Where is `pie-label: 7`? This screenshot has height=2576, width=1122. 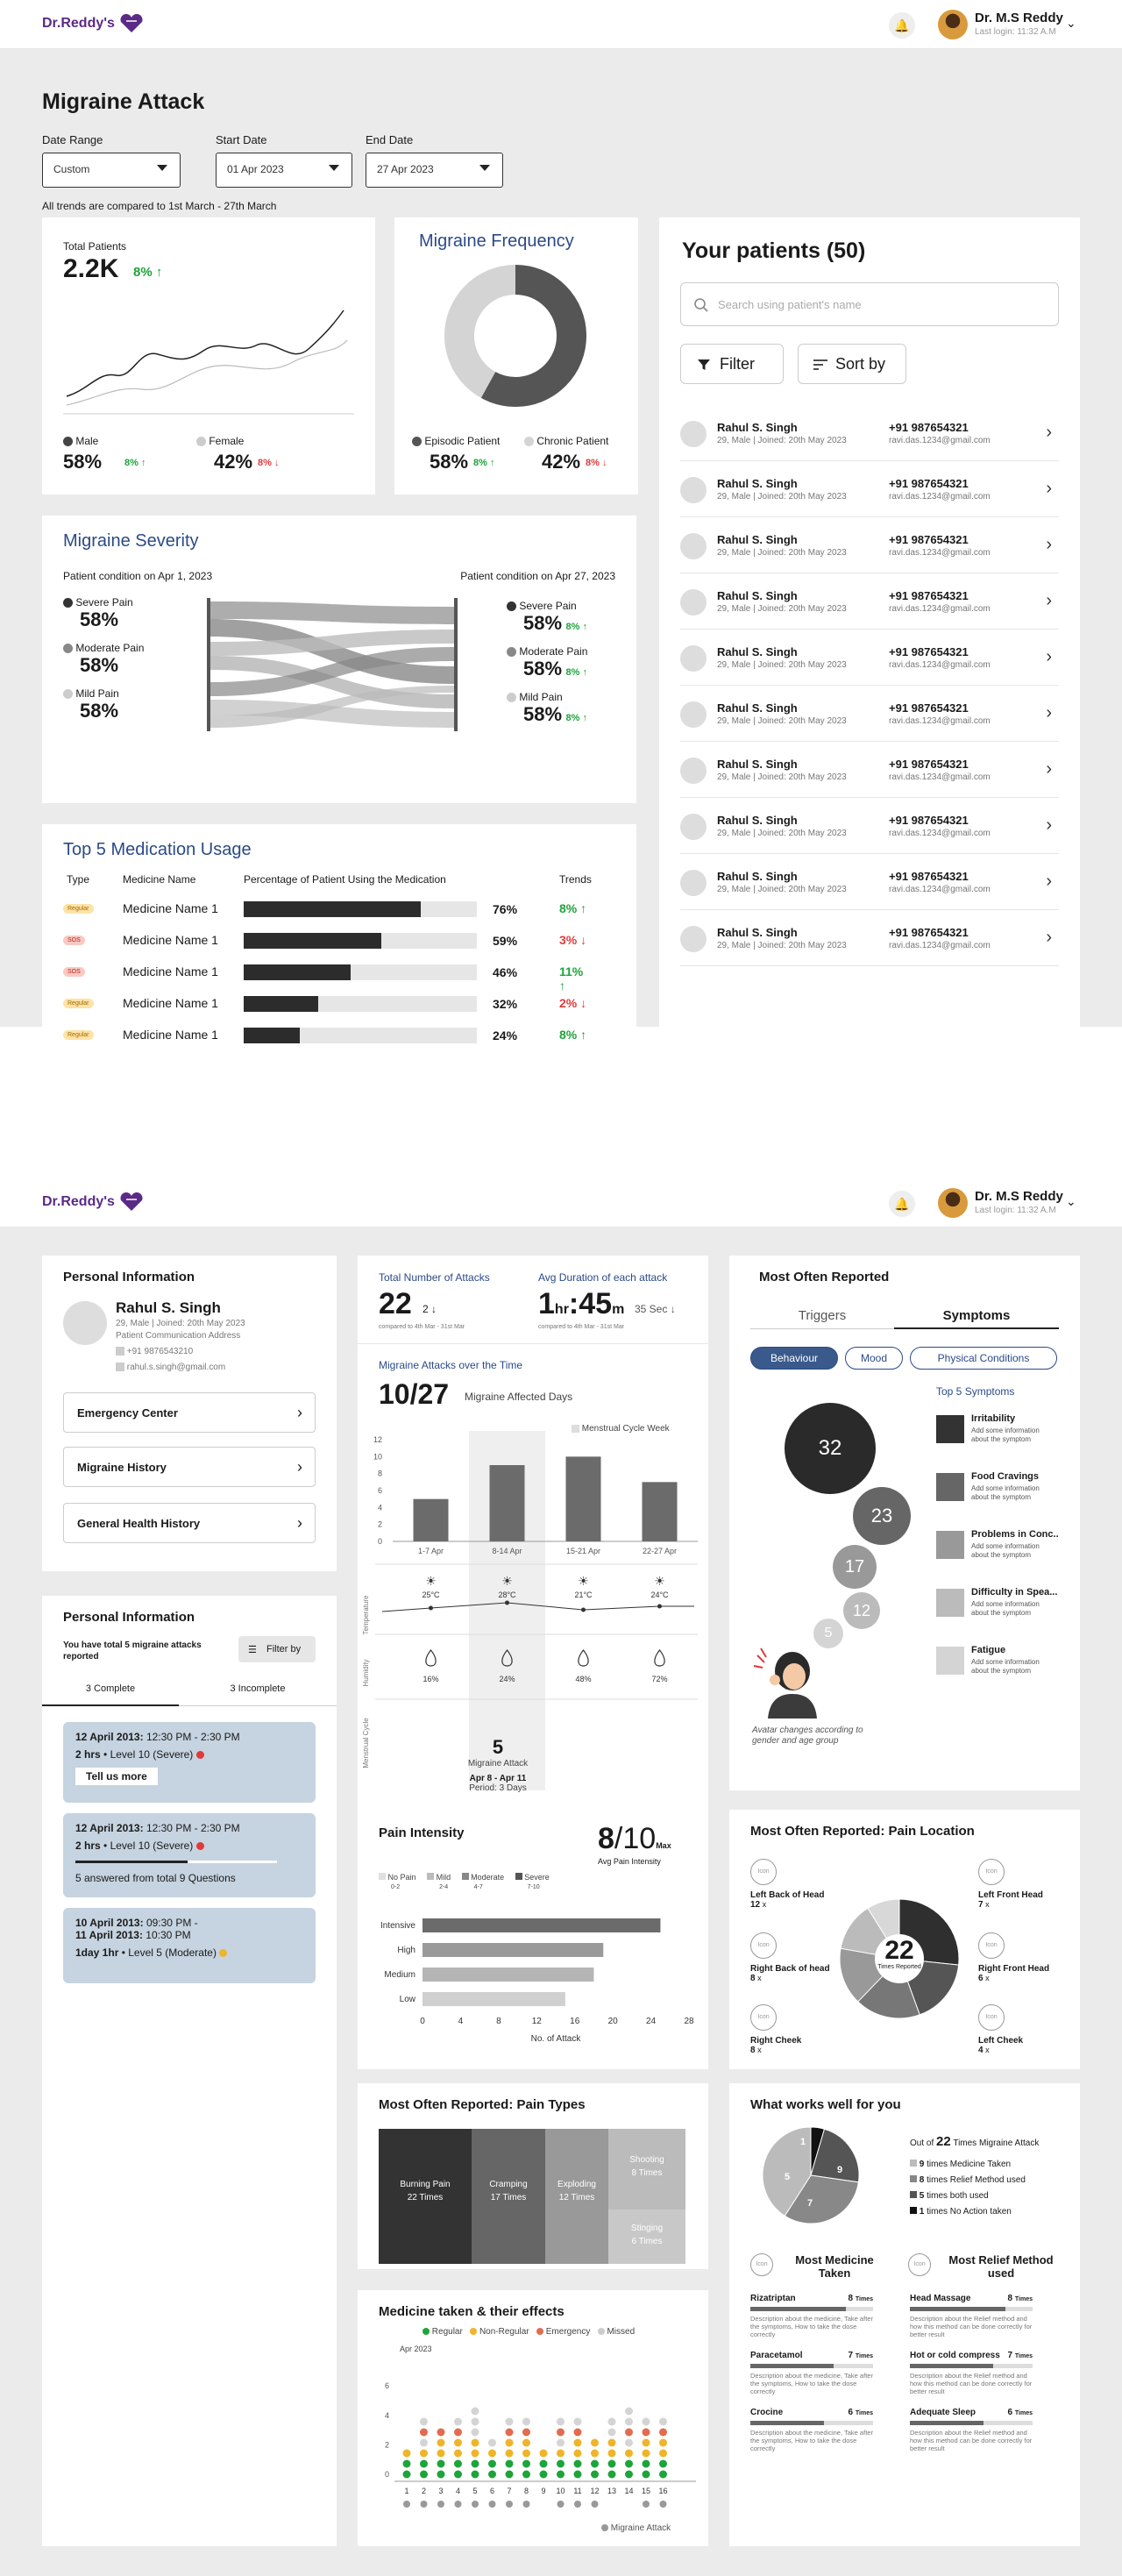 pie-label: 7 is located at coordinates (810, 2203).